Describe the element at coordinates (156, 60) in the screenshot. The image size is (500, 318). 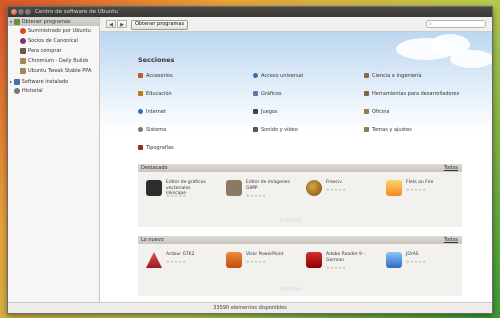
I see `sections-title: Secciones` at that location.